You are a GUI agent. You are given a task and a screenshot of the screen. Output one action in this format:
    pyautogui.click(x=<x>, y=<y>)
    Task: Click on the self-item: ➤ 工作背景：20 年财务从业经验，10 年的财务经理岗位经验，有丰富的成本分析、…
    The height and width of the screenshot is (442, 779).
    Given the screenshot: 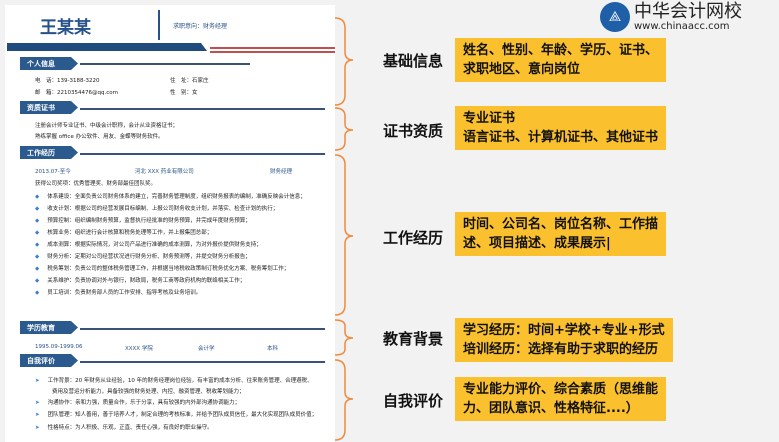 What is the action you would take?
    pyautogui.click(x=174, y=381)
    